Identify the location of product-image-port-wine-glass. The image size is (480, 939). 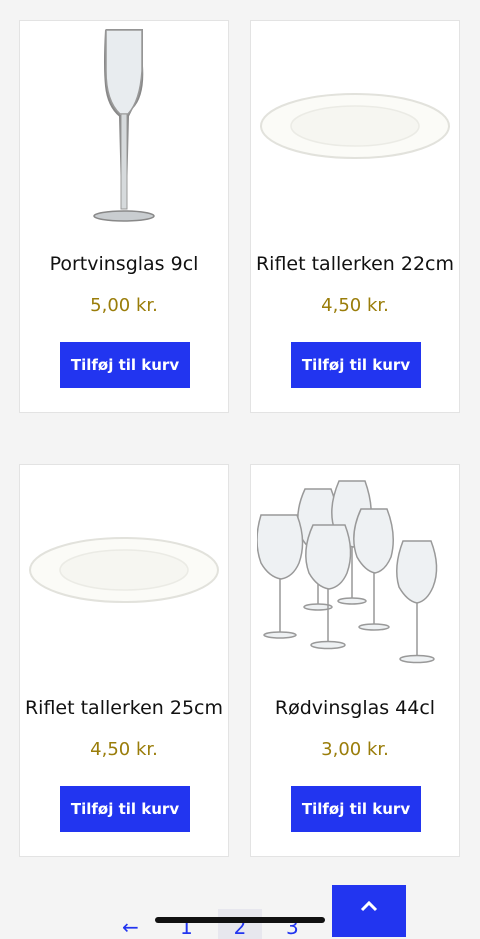
(124, 126).